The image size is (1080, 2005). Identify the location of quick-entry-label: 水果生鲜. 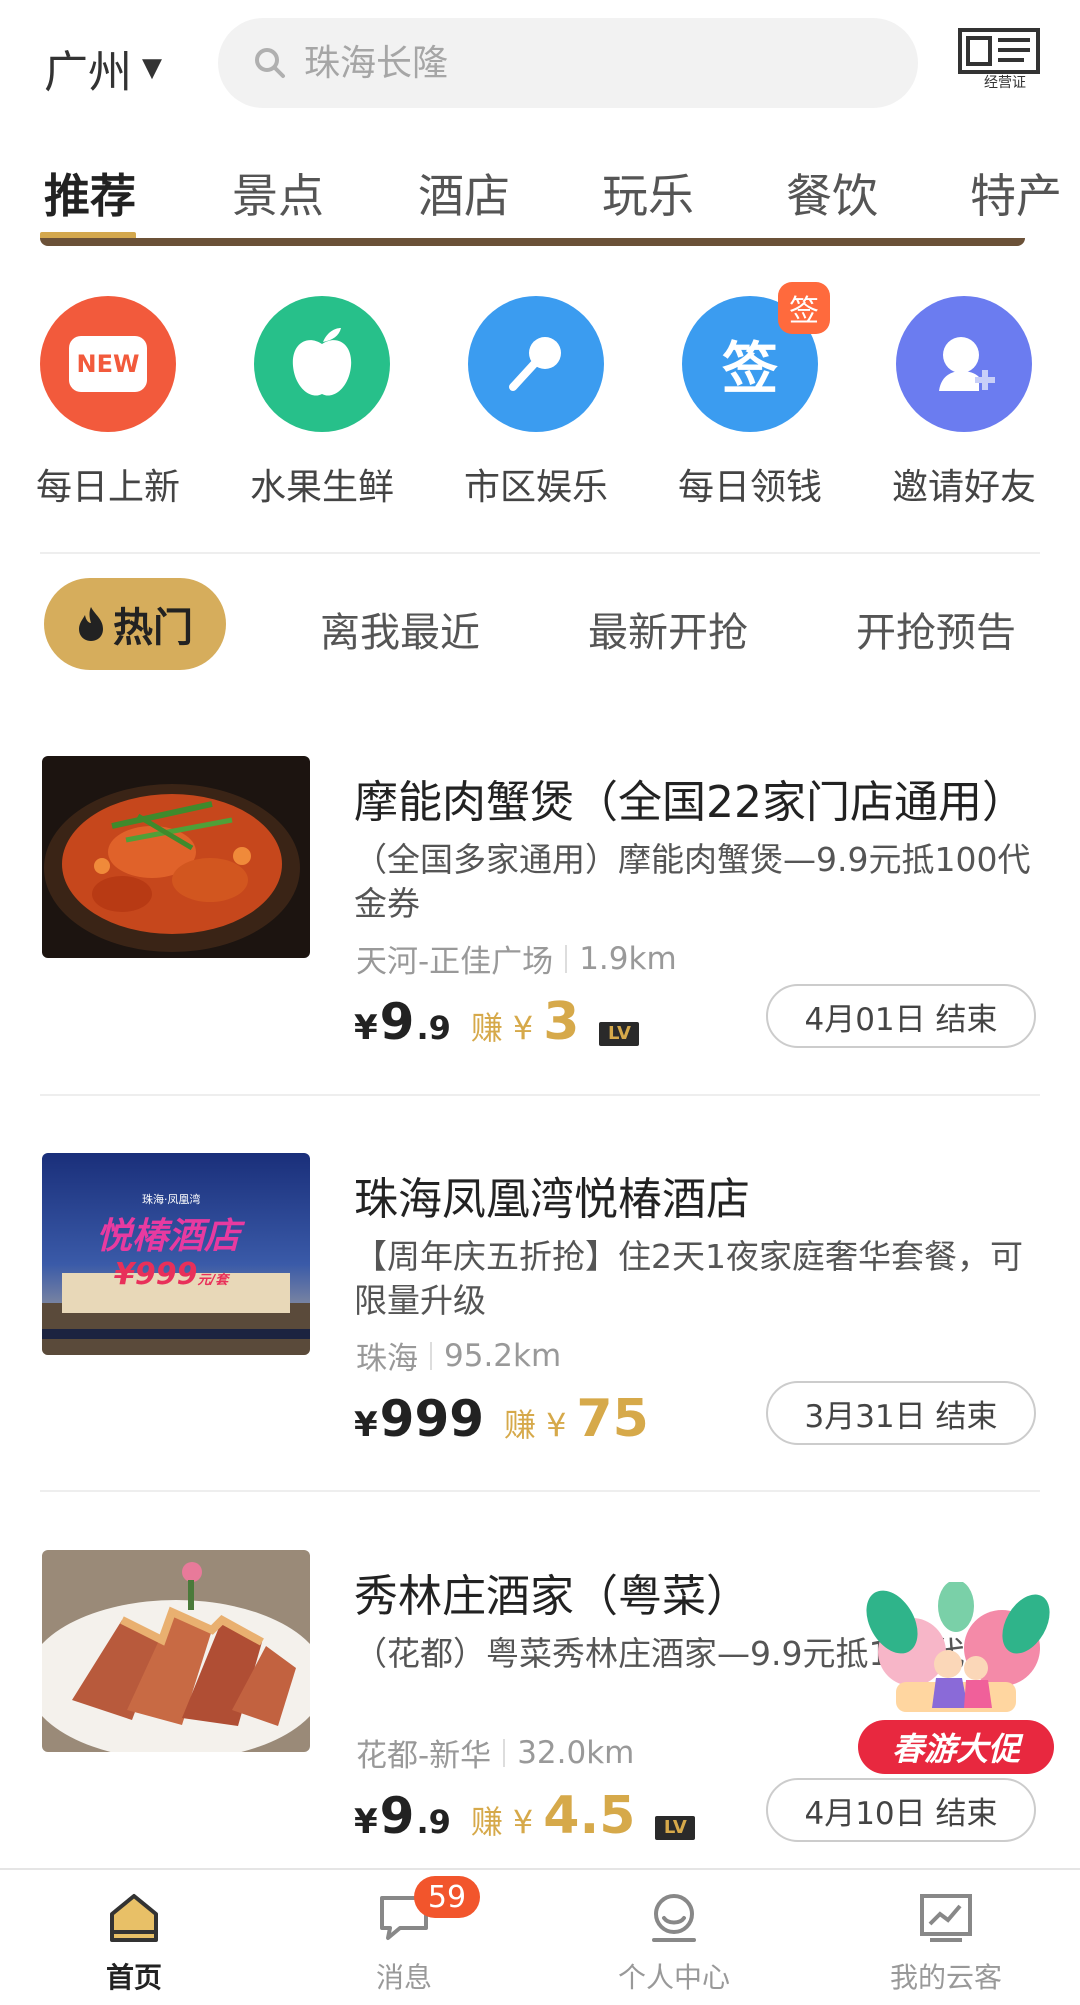
(321, 487).